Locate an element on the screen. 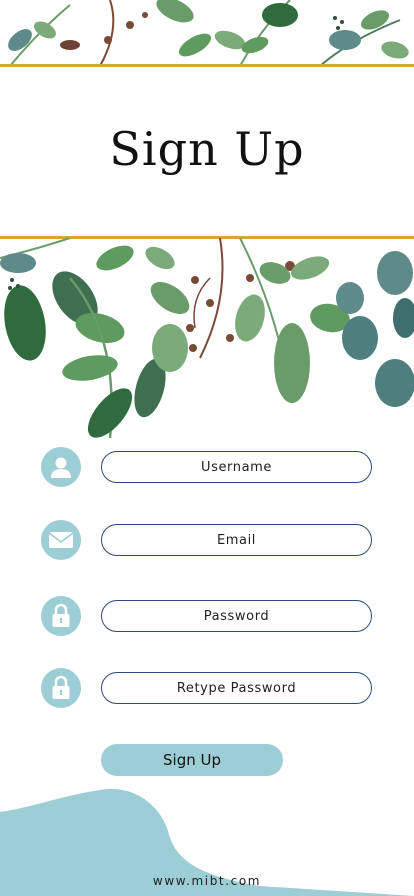 Image resolution: width=414 pixels, height=896 pixels. password-input is located at coordinates (236, 616).